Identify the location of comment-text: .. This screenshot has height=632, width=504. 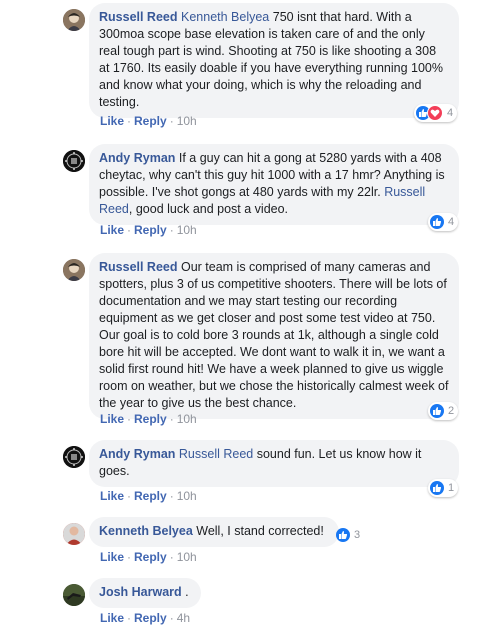
(185, 592).